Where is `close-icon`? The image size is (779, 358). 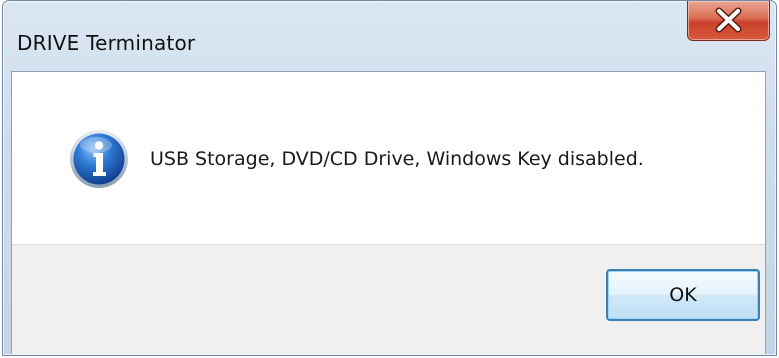 close-icon is located at coordinates (728, 20).